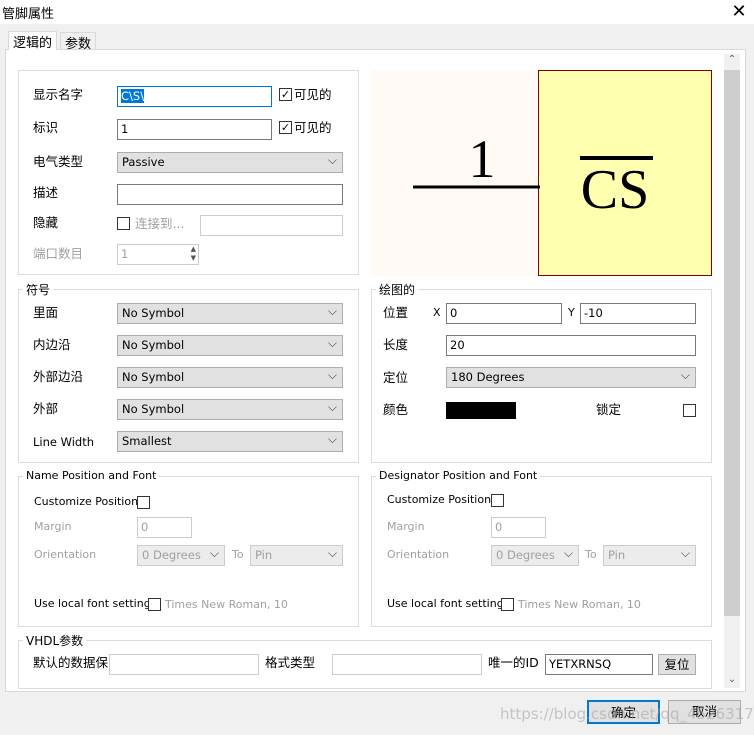 This screenshot has height=735, width=754. Describe the element at coordinates (194, 129) in the screenshot. I see `designator-input: 1` at that location.